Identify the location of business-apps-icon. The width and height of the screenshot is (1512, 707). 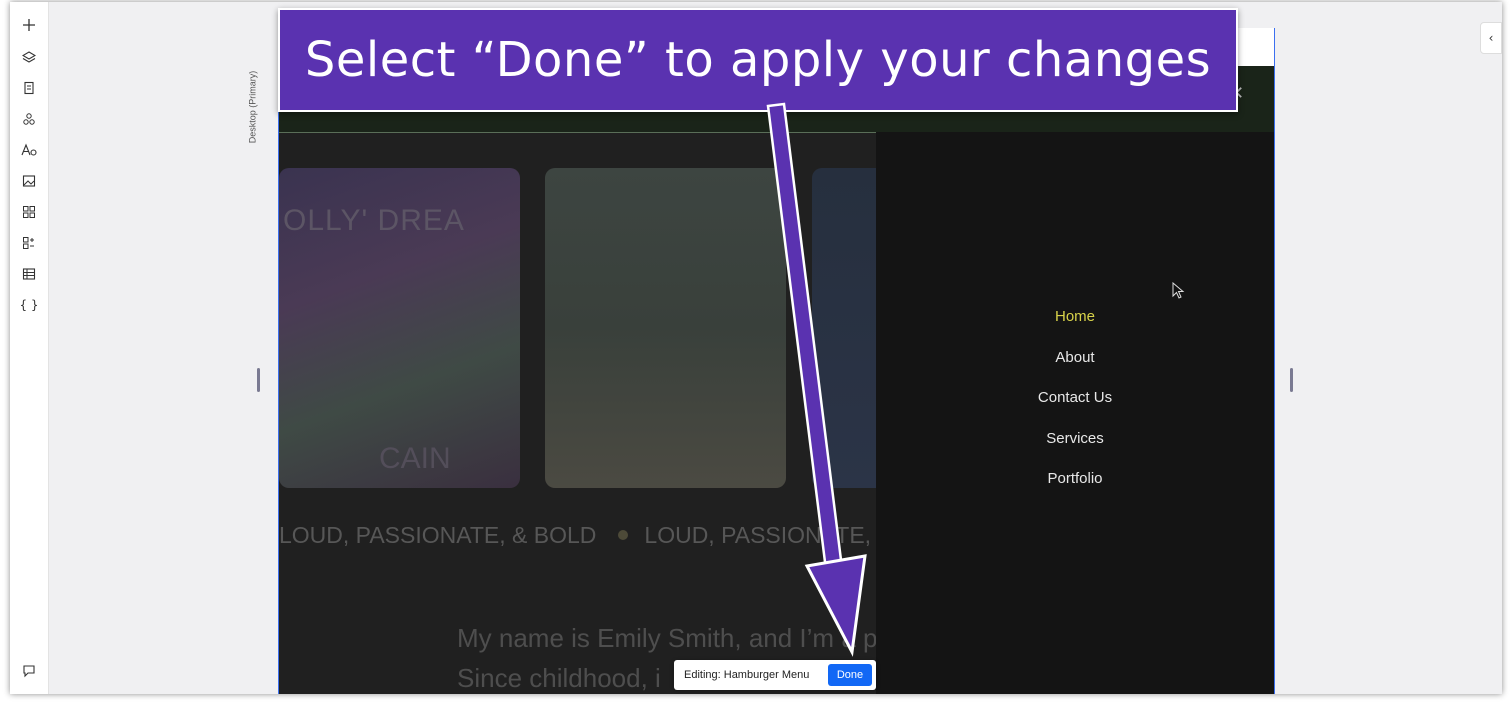
(29, 243).